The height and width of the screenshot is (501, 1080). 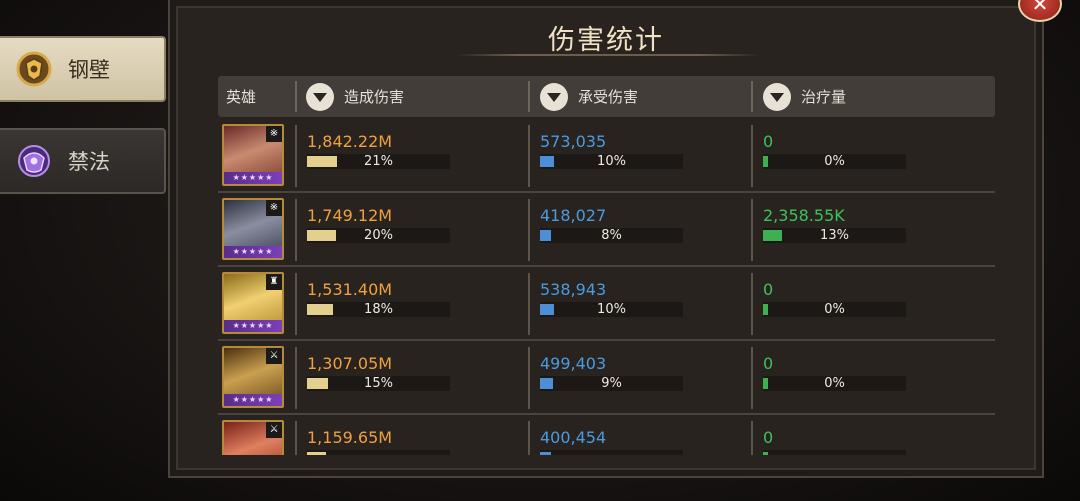 What do you see at coordinates (350, 437) in the screenshot?
I see `damage-dealt-value: 1,159.65M` at bounding box center [350, 437].